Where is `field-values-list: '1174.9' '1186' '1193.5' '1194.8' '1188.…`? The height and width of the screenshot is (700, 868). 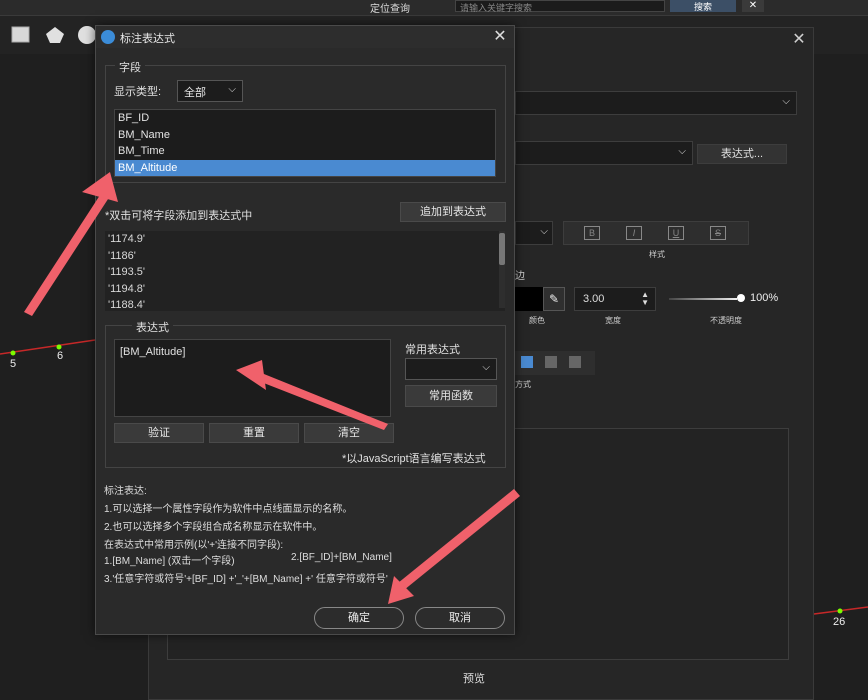 field-values-list: '1174.9' '1186' '1193.5' '1194.8' '1188.… is located at coordinates (305, 271).